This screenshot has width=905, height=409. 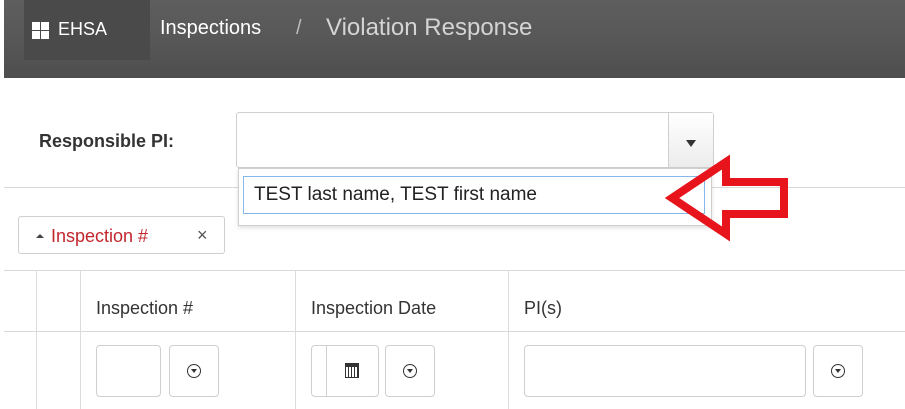 What do you see at coordinates (543, 308) in the screenshot?
I see `column-header-pis: PI(s)` at bounding box center [543, 308].